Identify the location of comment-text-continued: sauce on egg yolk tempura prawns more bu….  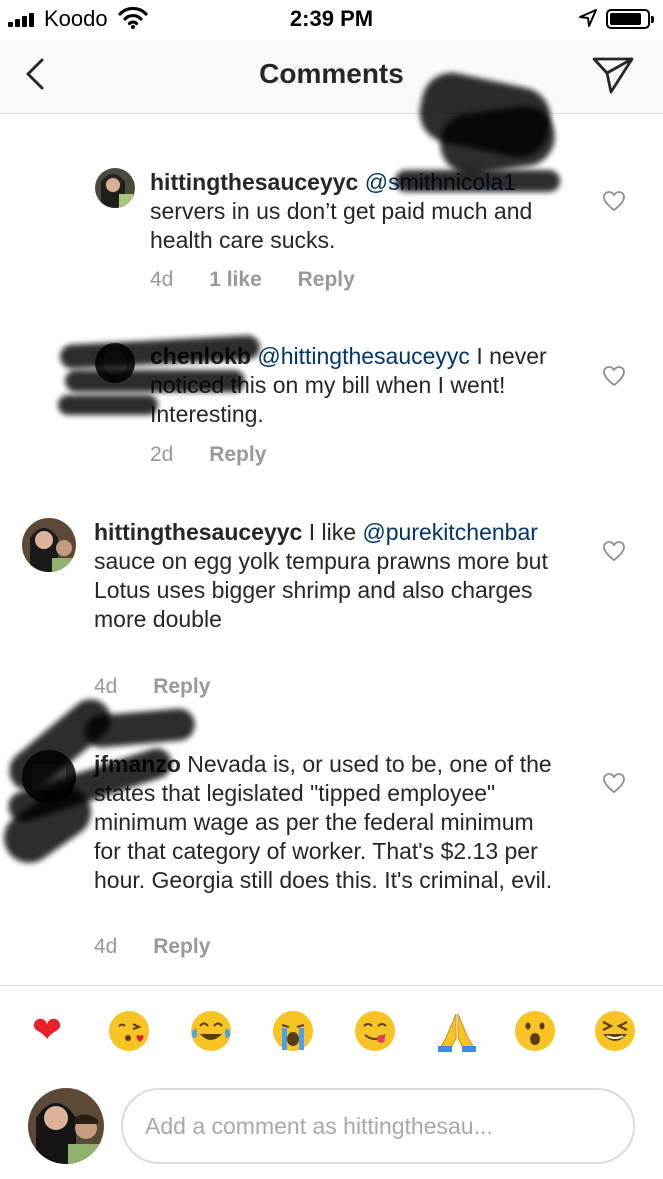
(321, 590).